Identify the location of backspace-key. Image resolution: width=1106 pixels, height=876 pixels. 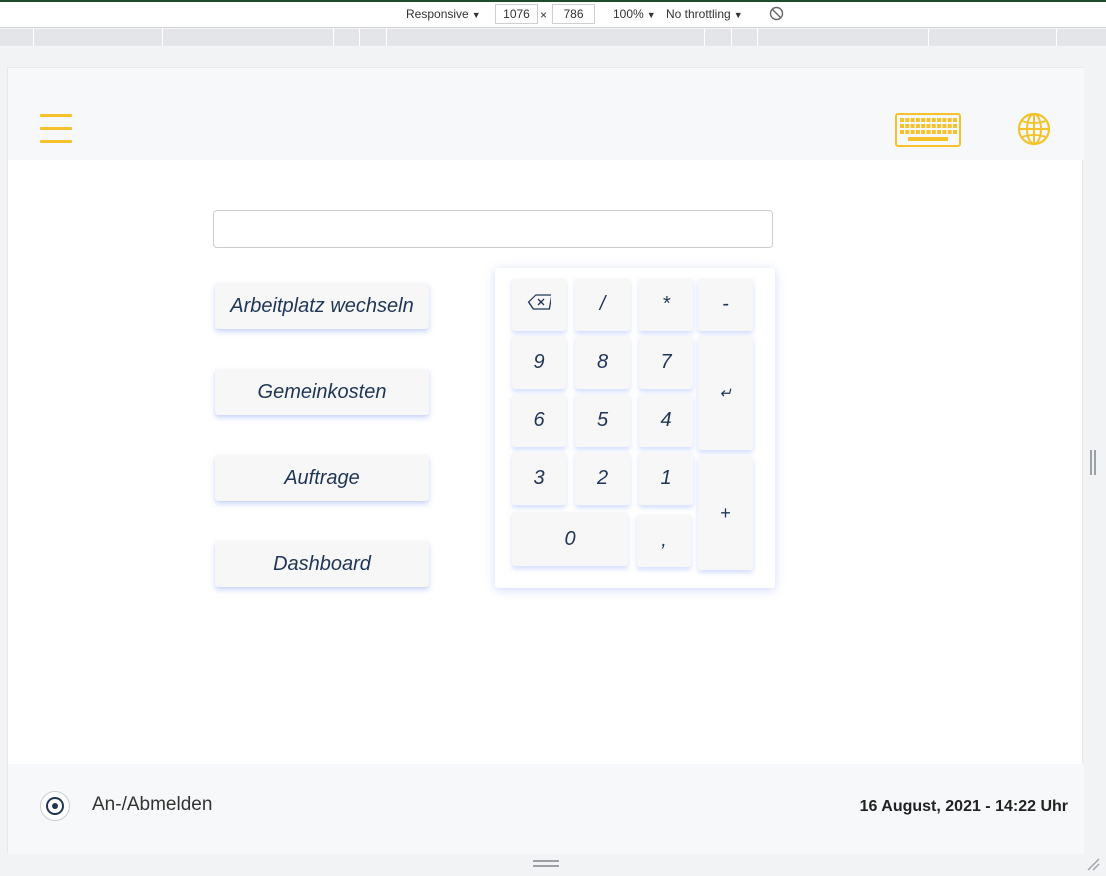
(539, 304).